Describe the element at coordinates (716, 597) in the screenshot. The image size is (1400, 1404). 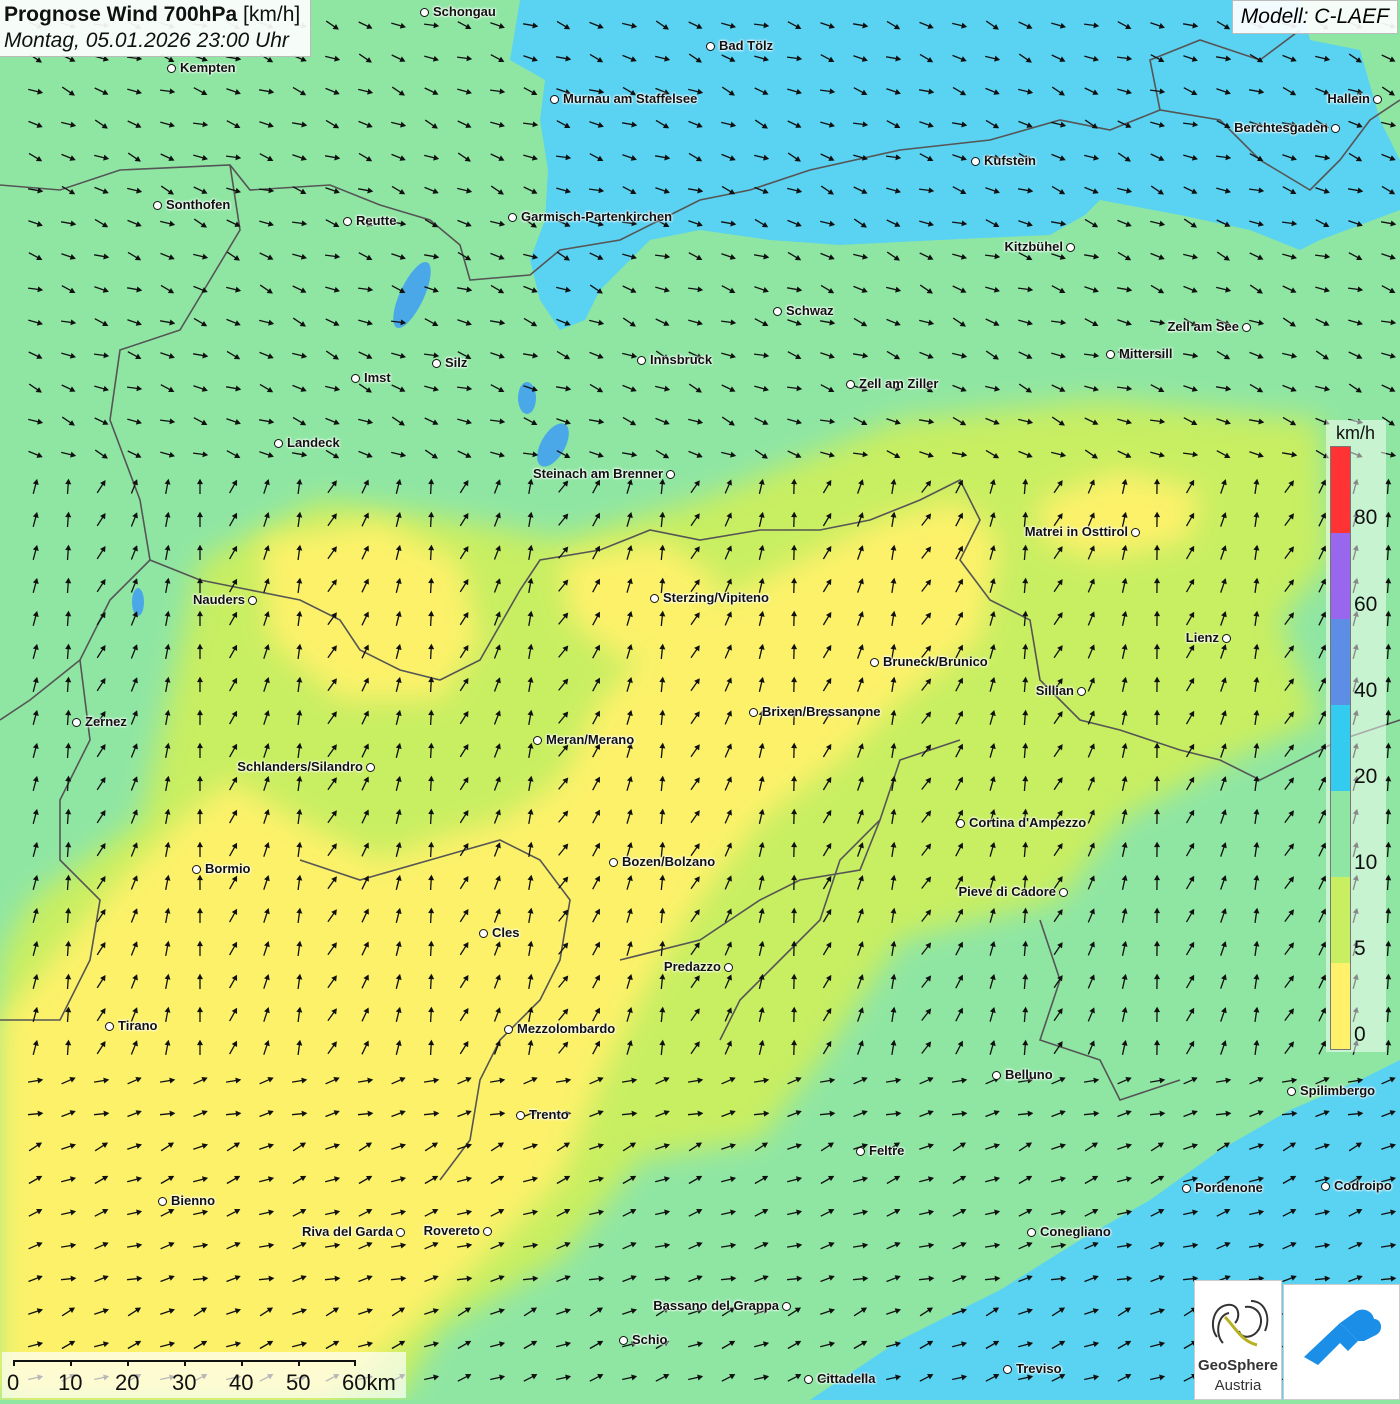
I see `city-label-sterzing: Sterzing/Vipiteno` at that location.